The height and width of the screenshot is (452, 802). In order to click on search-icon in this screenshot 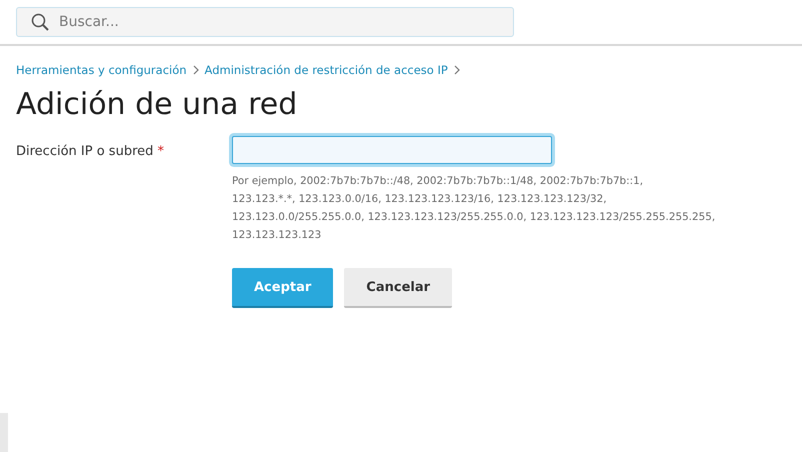, I will do `click(40, 22)`.